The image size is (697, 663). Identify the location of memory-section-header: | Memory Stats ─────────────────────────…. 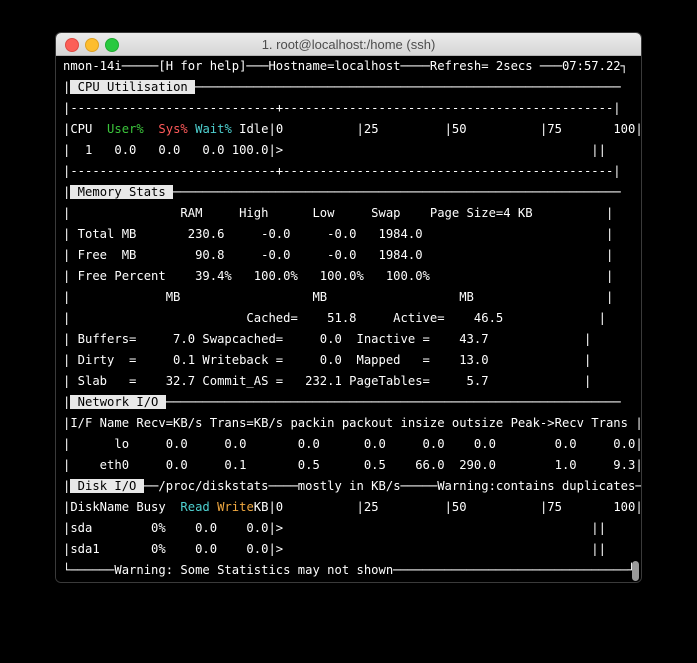
(342, 192).